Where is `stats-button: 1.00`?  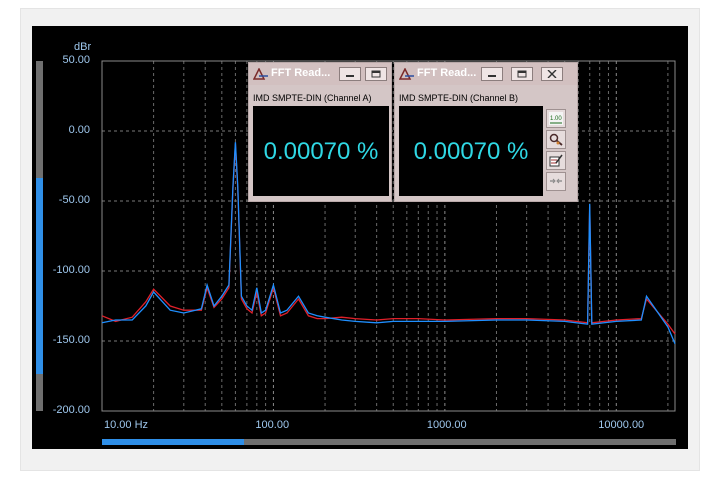 stats-button: 1.00 is located at coordinates (556, 118).